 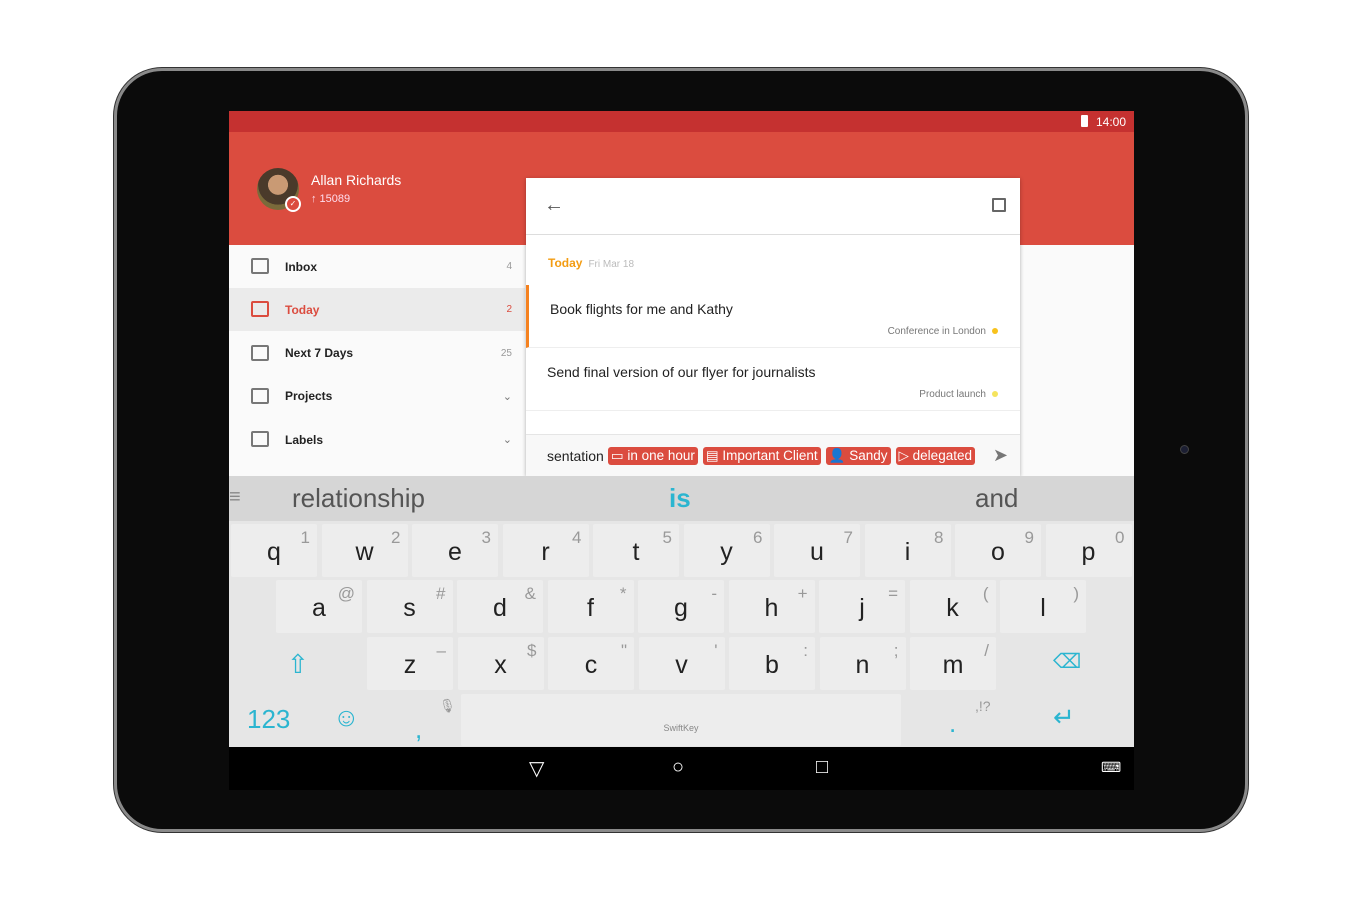 I want to click on status-bar: 14:00, so click(x=681, y=121).